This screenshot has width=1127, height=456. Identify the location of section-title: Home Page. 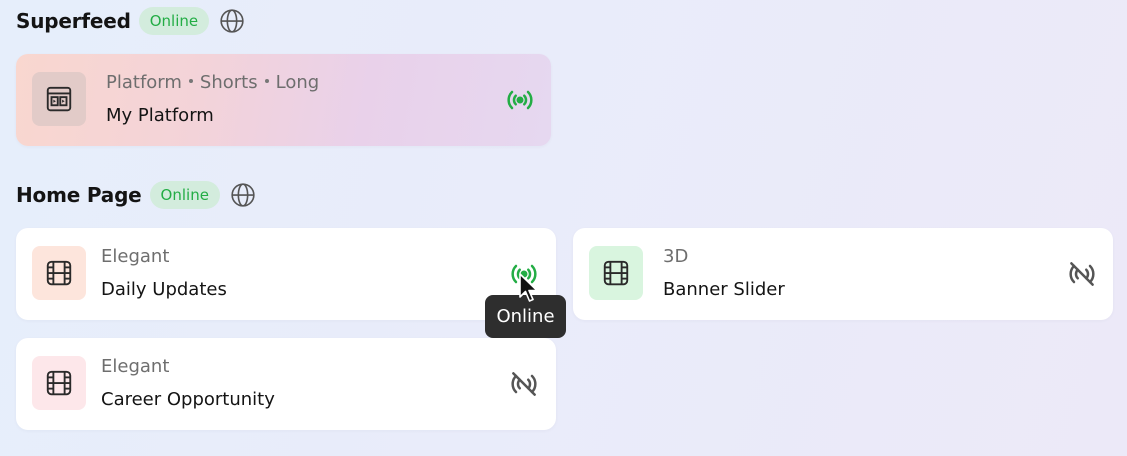
(79, 195).